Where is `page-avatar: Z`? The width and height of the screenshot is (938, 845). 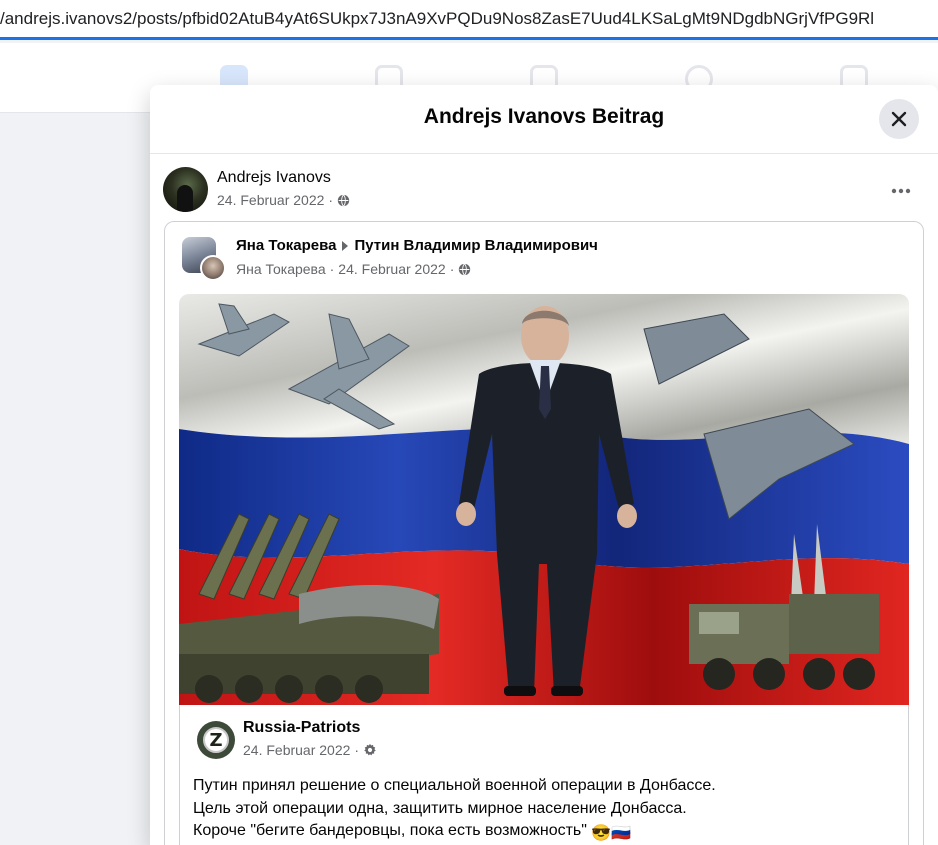 page-avatar: Z is located at coordinates (216, 740).